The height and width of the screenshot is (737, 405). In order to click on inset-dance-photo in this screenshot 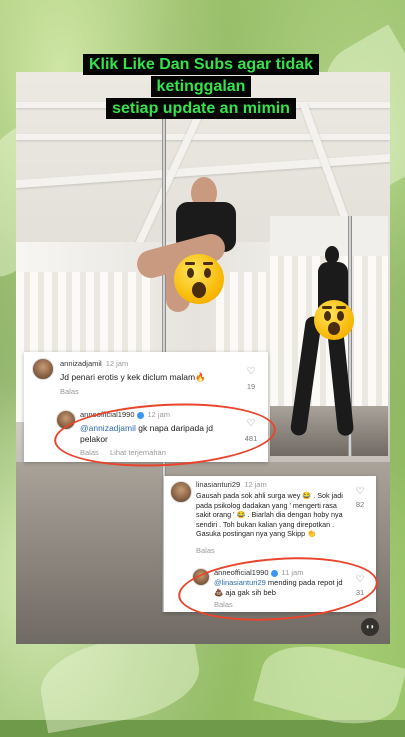, I will do `click(329, 336)`.